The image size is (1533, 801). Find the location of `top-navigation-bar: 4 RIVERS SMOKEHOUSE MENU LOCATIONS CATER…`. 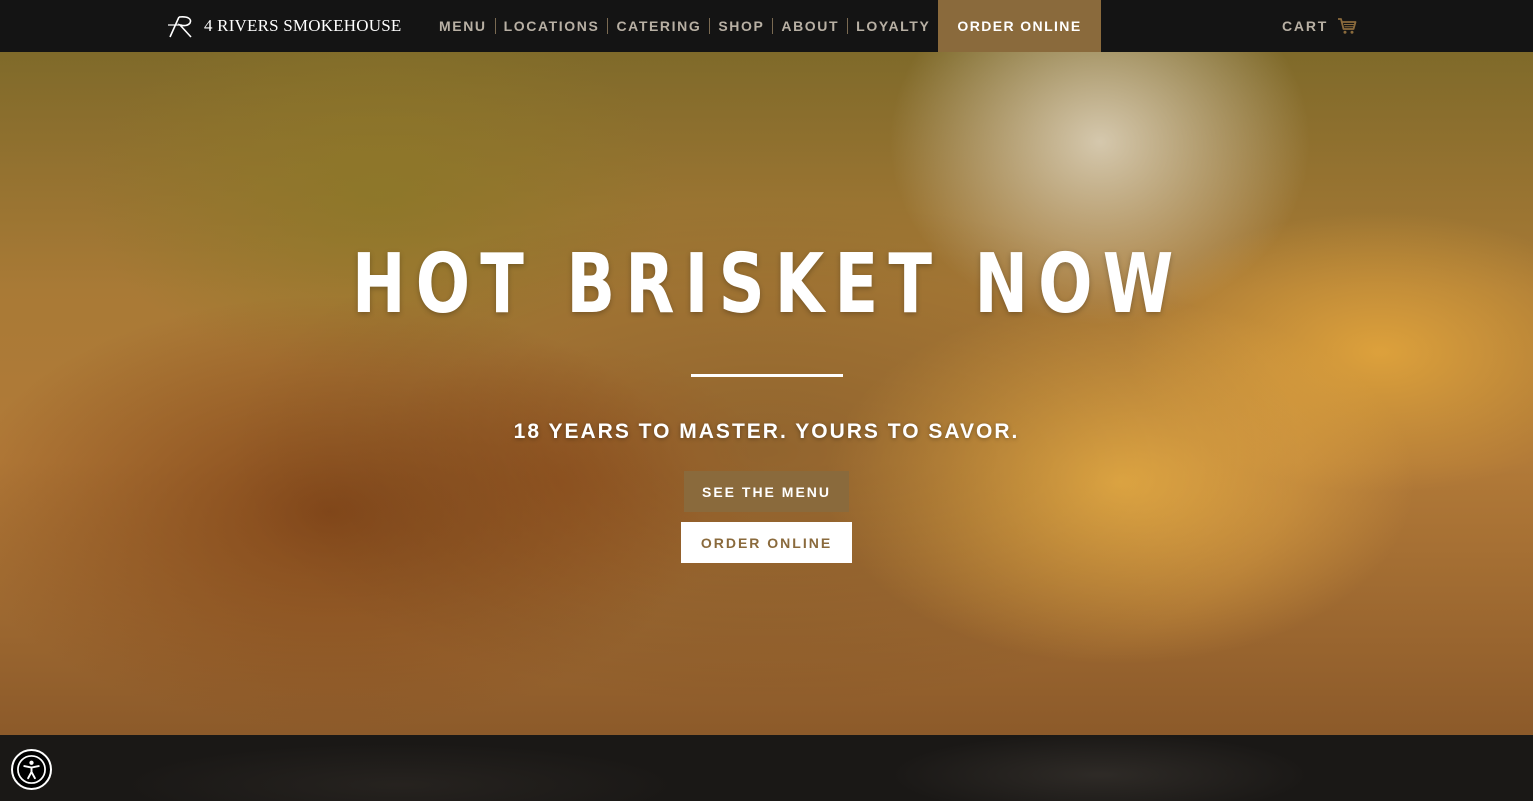

top-navigation-bar: 4 RIVERS SMOKEHOUSE MENU LOCATIONS CATER… is located at coordinates (766, 26).